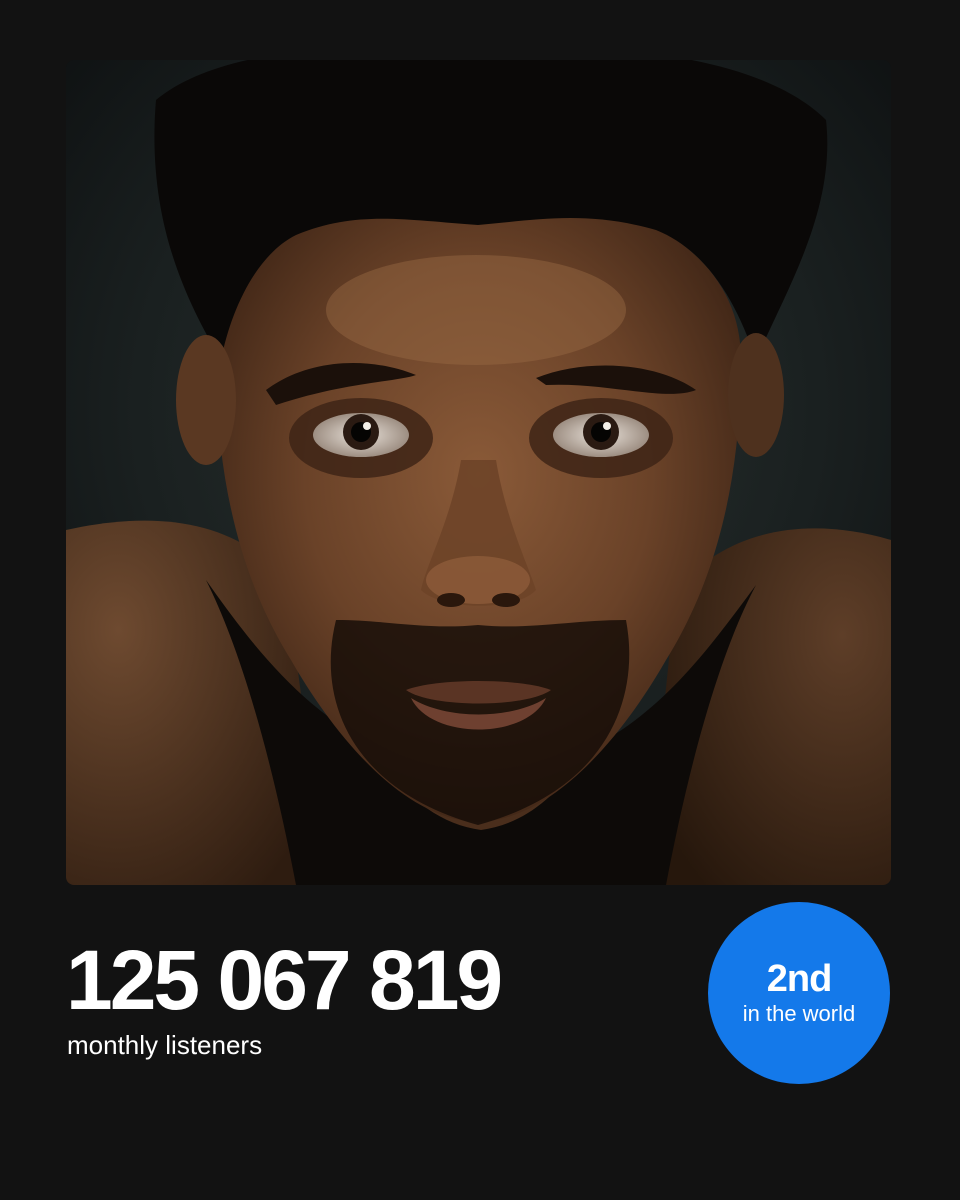 This screenshot has height=1200, width=960. What do you see at coordinates (799, 979) in the screenshot?
I see `world-rank-value: 2nd` at bounding box center [799, 979].